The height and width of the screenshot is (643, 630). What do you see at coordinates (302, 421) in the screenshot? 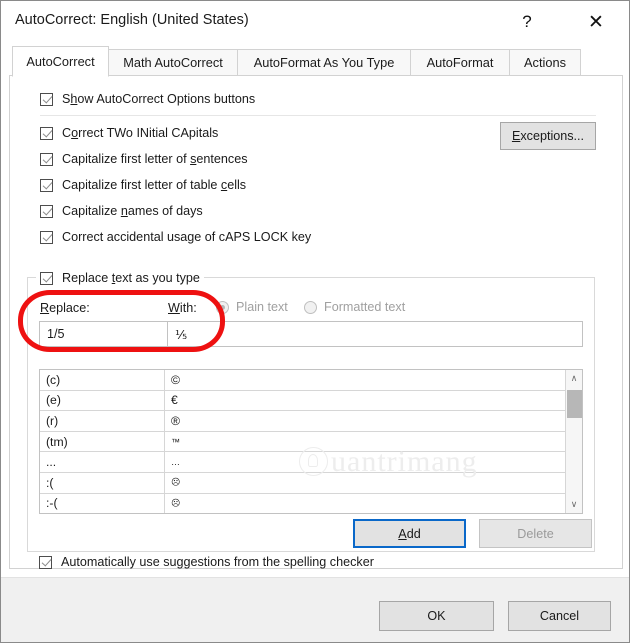
I see `table-row: (r) ®` at bounding box center [302, 421].